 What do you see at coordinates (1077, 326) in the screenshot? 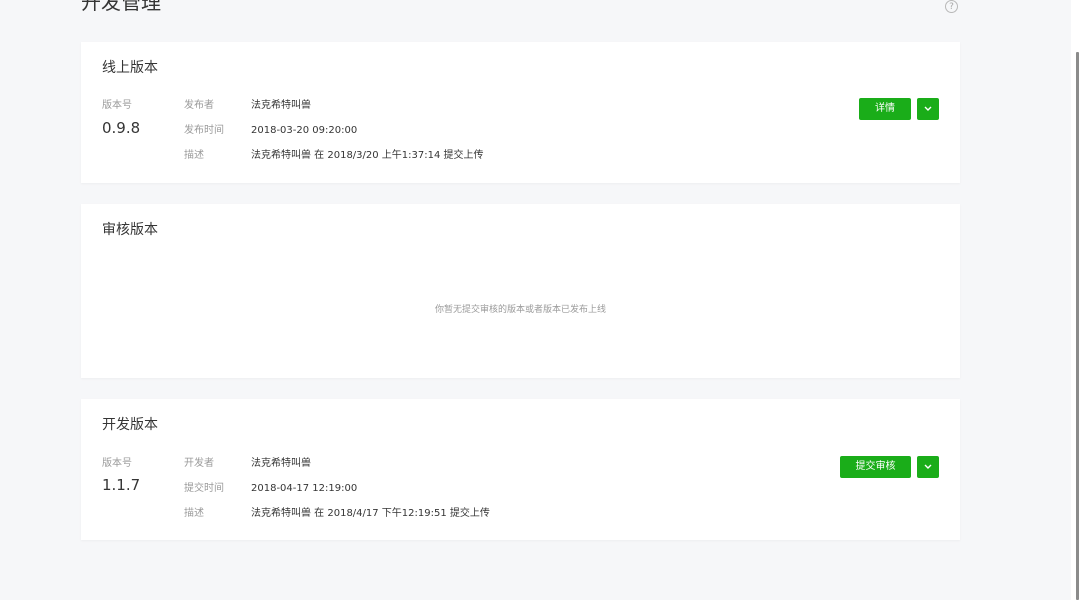
I see `scrollbar-thumb` at bounding box center [1077, 326].